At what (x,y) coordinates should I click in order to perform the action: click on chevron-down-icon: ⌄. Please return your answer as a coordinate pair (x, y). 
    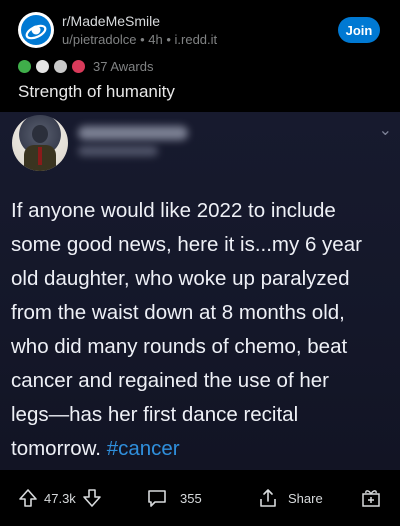
    Looking at the image, I should click on (385, 130).